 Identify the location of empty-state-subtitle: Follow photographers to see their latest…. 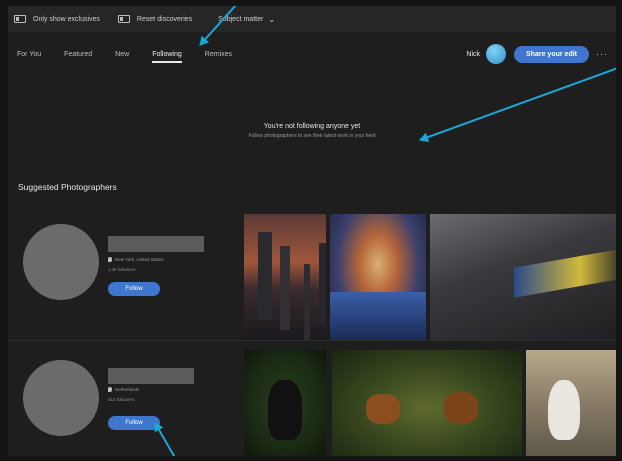
(312, 136).